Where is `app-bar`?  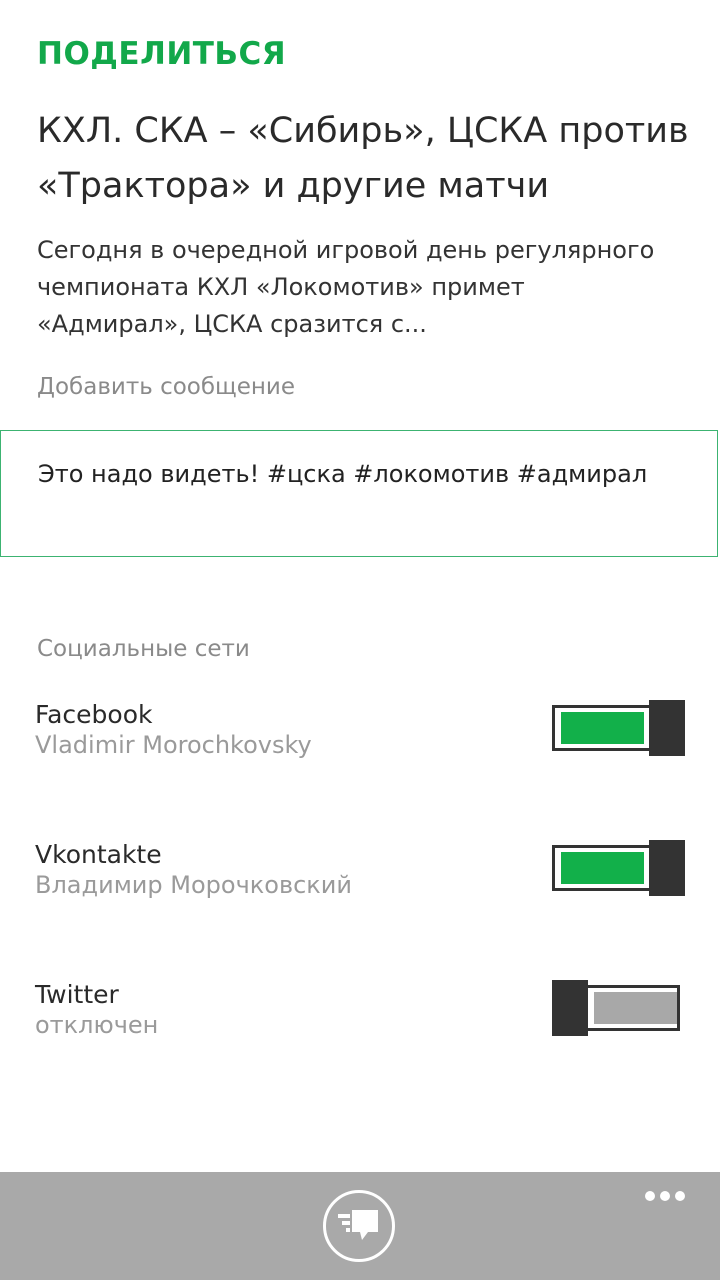
app-bar is located at coordinates (360, 1226).